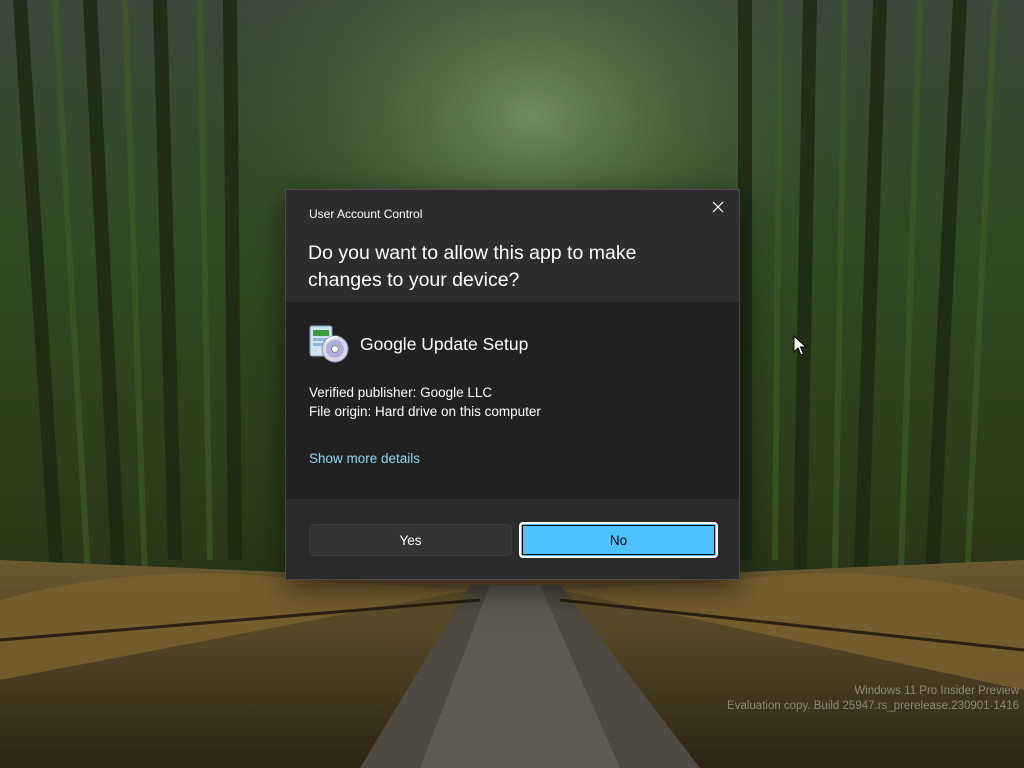 This screenshot has height=768, width=1024. I want to click on close-button, so click(718, 207).